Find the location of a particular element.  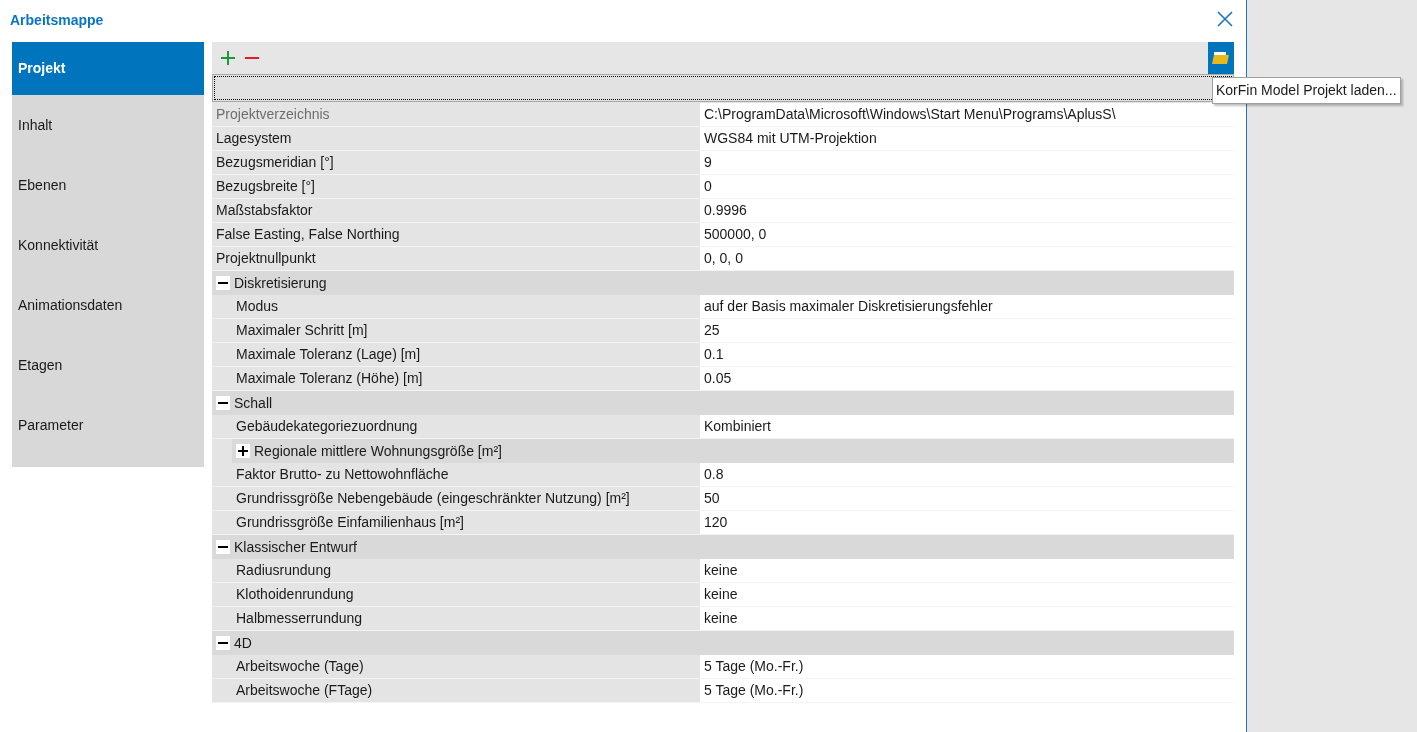

property-value: Kombiniert is located at coordinates (967, 426).